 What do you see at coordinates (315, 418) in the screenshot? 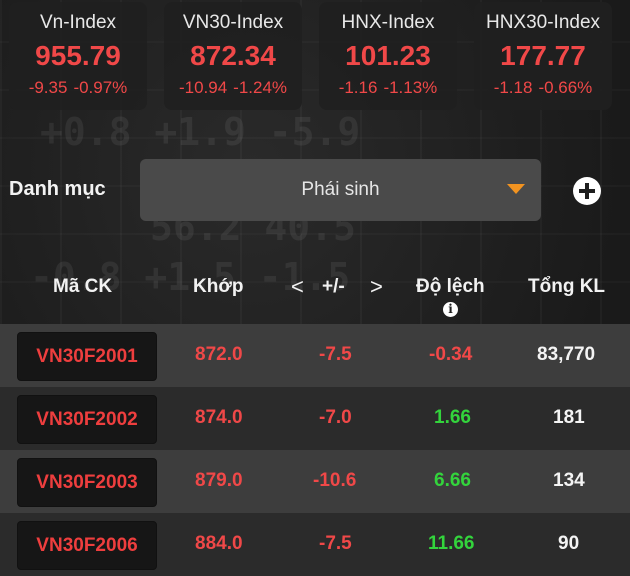
I see `table-row: VN30F2002 874.0 -7.0 1.66 181` at bounding box center [315, 418].